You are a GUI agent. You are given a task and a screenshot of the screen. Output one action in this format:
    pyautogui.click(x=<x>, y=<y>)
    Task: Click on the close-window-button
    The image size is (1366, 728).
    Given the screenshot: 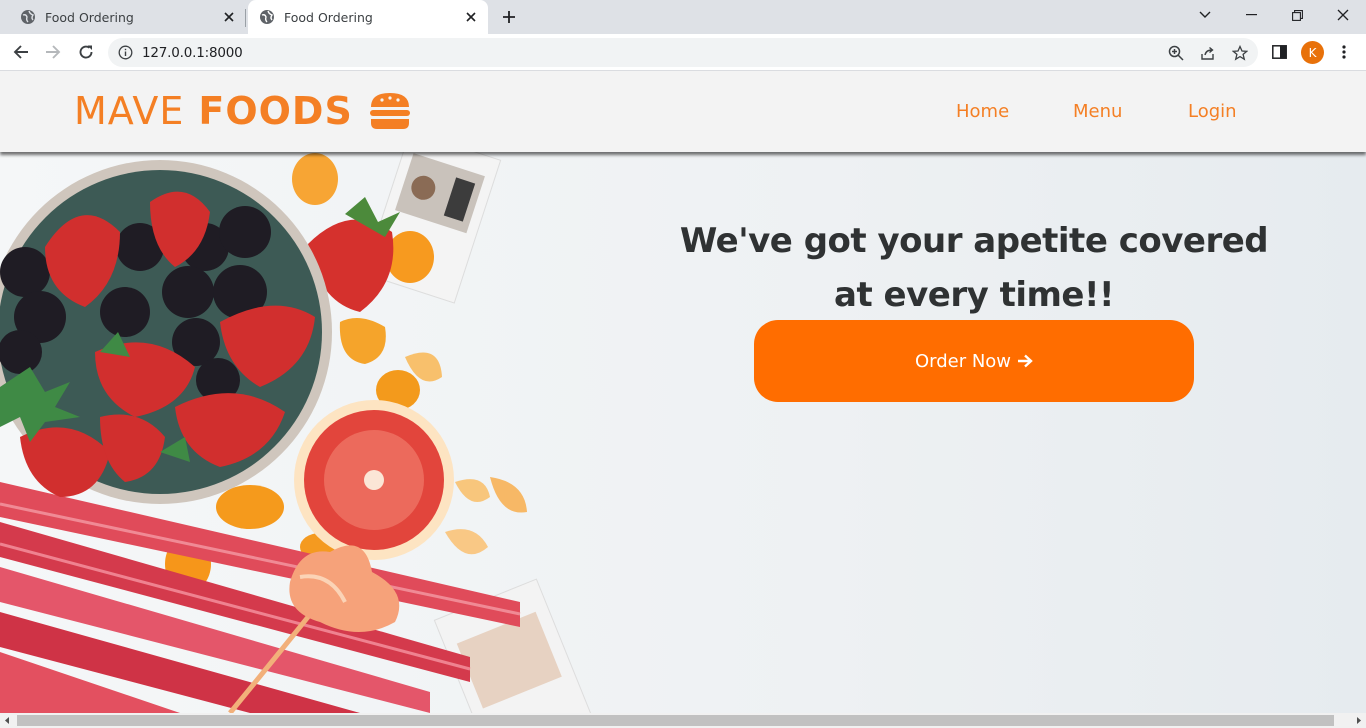 What is the action you would take?
    pyautogui.click(x=1343, y=15)
    